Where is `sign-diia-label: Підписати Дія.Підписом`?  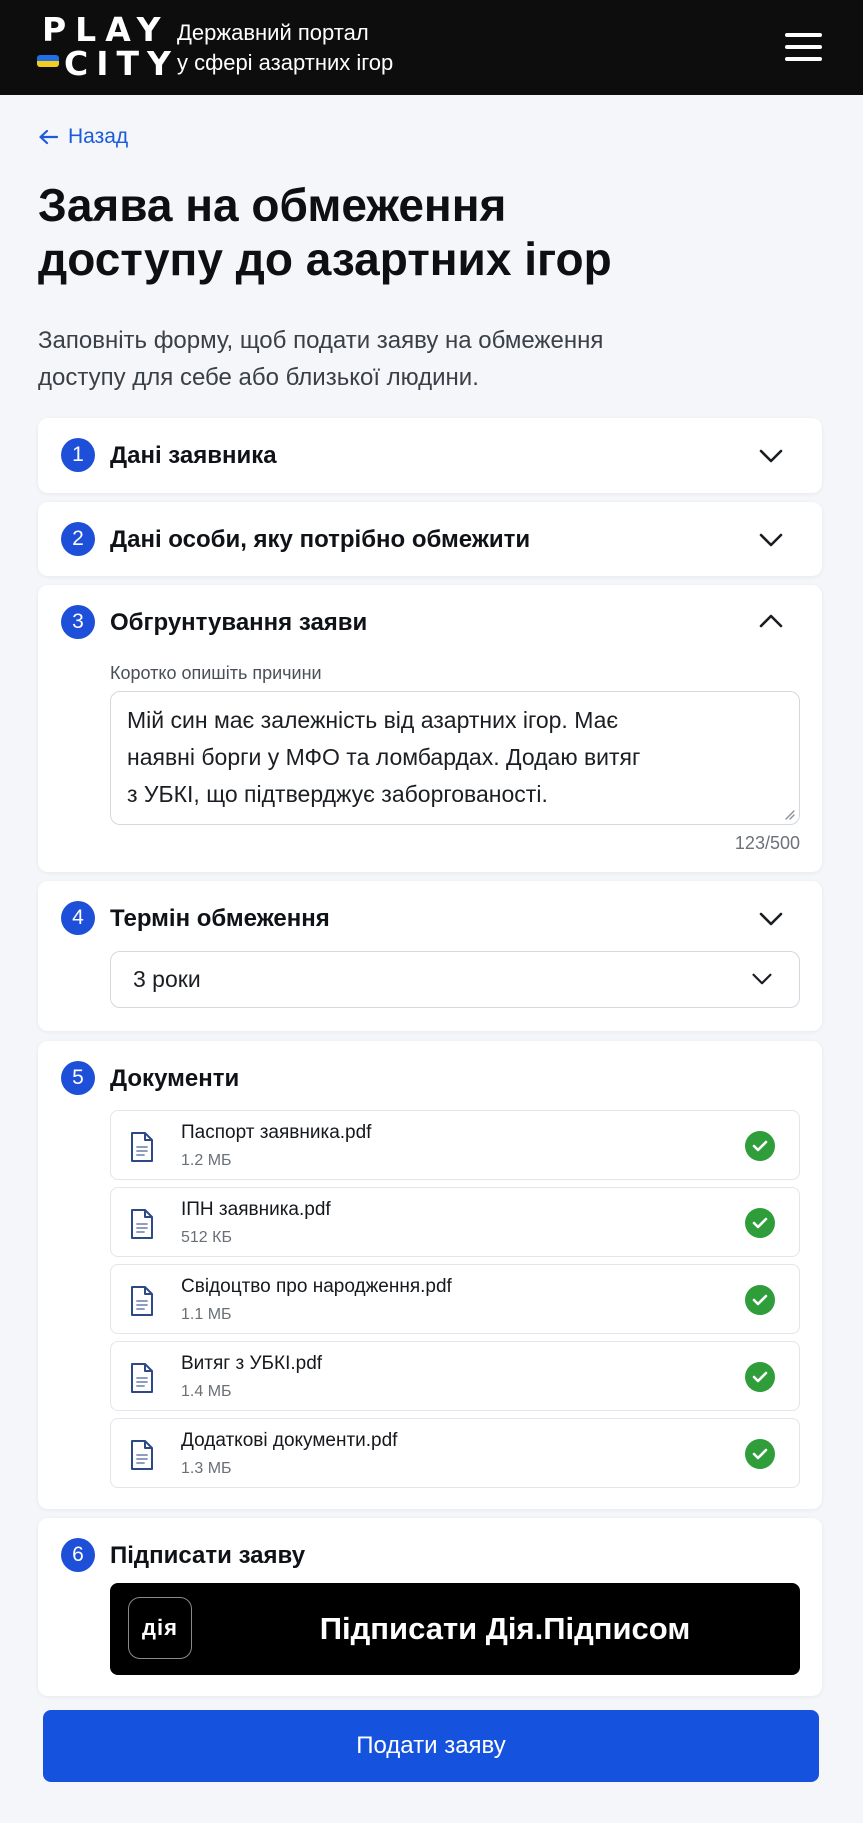
sign-diia-label: Підписати Дія.Підписом is located at coordinates (505, 1628).